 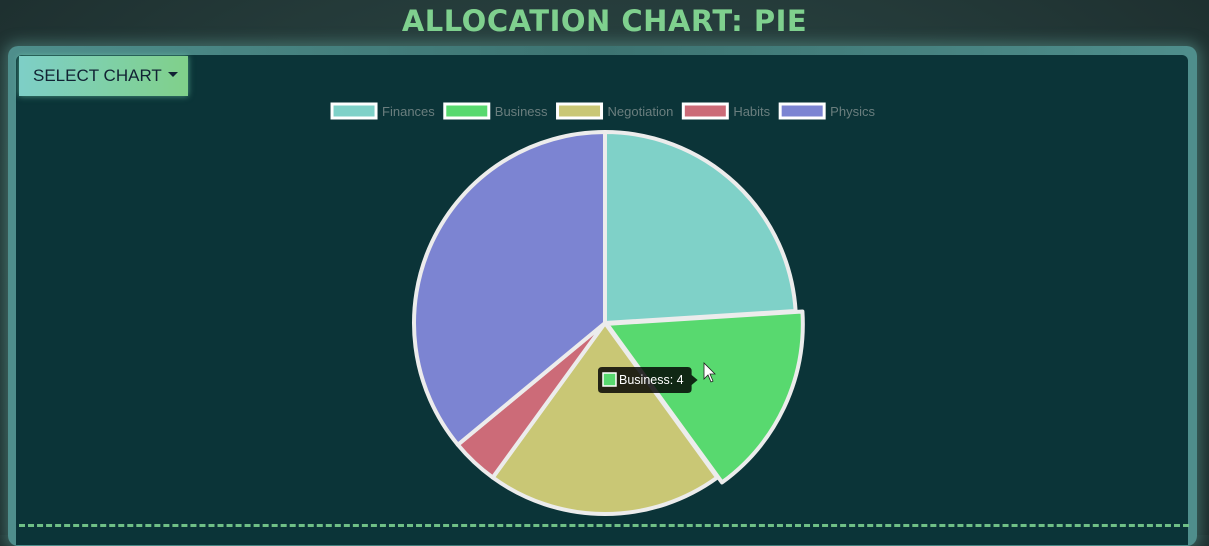 I want to click on legend-label-business: Business, so click(x=521, y=111).